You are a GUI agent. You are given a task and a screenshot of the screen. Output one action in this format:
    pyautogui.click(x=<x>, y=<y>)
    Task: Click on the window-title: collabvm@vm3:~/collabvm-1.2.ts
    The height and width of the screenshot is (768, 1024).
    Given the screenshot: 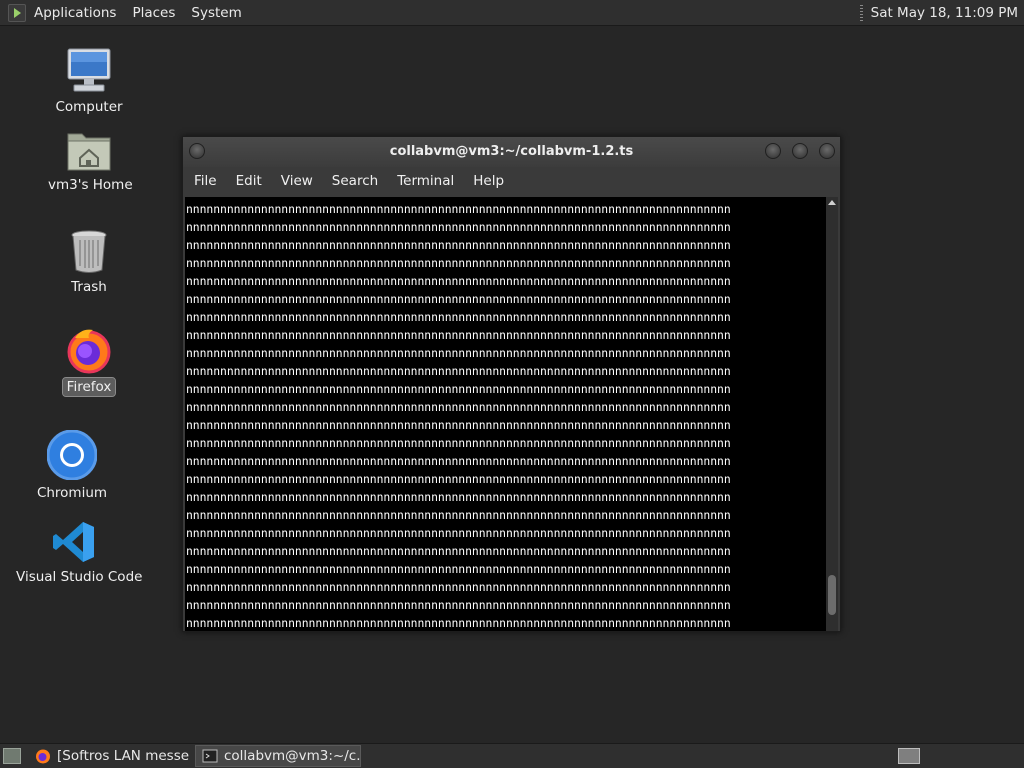 What is the action you would take?
    pyautogui.click(x=511, y=151)
    